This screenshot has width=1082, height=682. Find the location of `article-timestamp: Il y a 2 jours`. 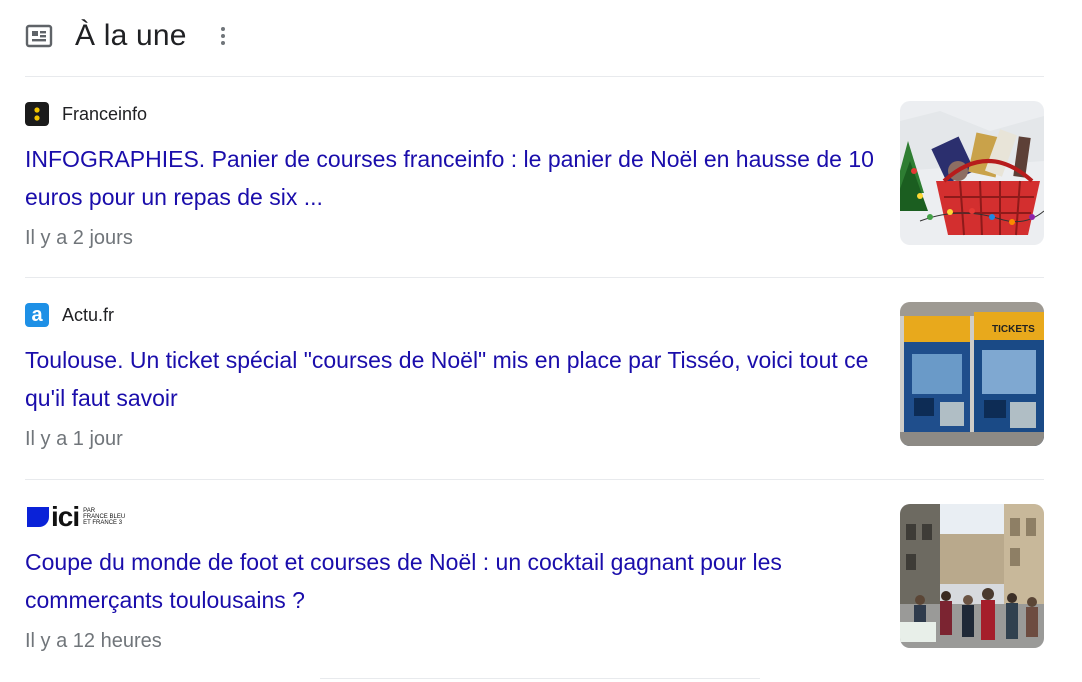

article-timestamp: Il y a 2 jours is located at coordinates (79, 238).